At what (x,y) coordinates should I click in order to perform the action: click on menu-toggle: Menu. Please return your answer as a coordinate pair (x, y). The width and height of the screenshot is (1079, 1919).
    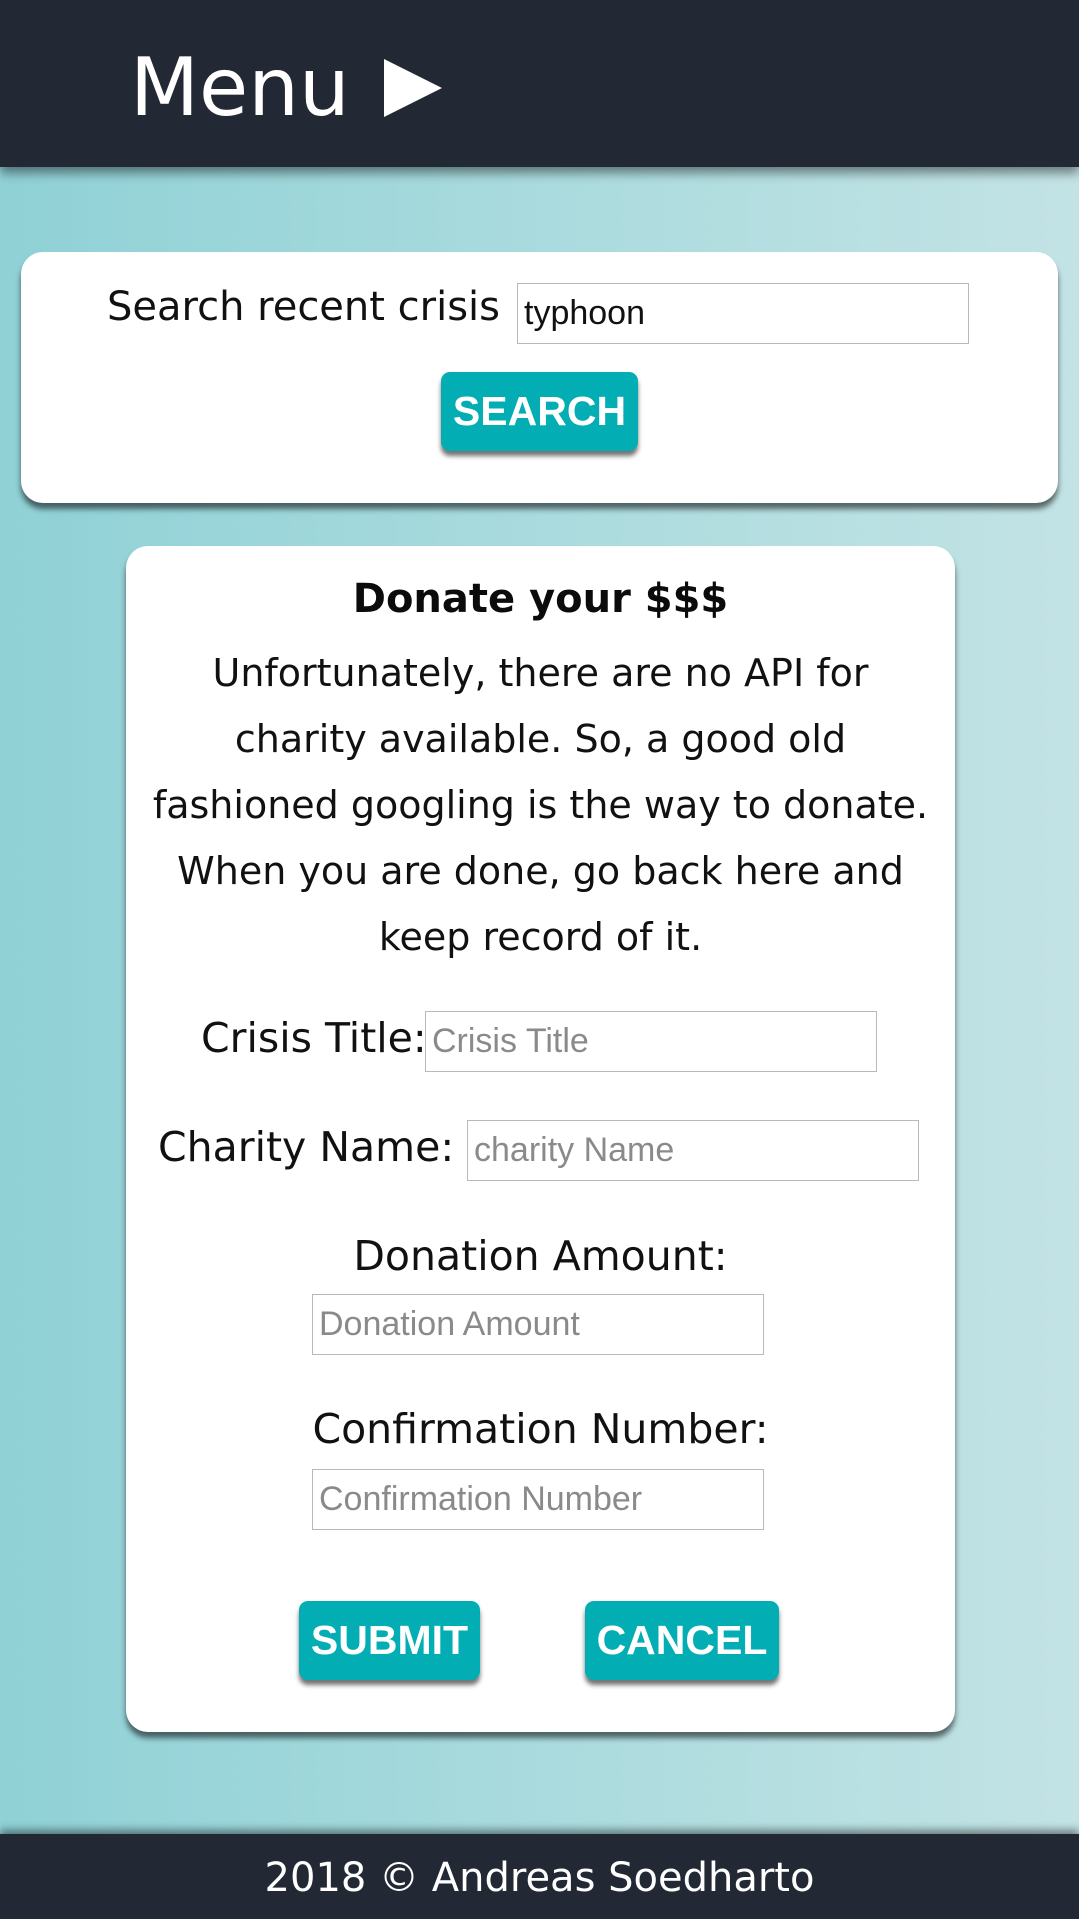
    Looking at the image, I should click on (286, 87).